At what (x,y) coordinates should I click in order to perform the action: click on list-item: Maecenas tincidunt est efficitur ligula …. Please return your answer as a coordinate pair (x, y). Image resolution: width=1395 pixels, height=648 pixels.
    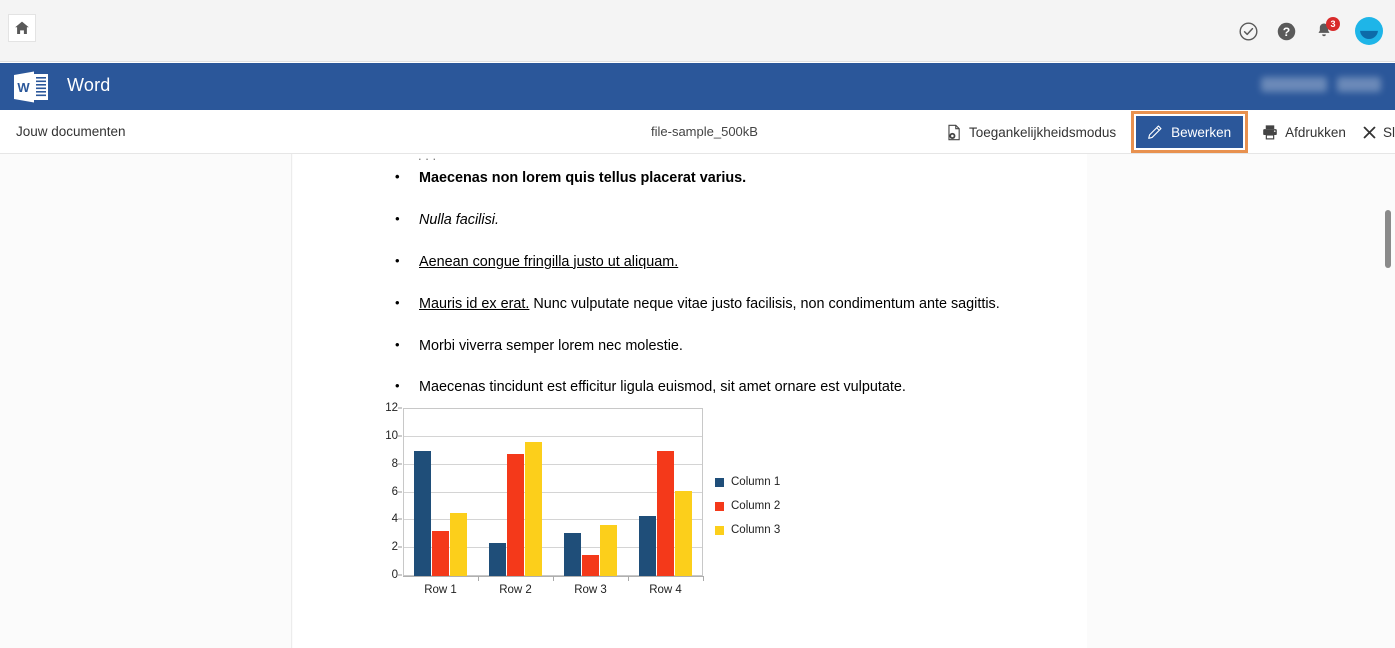
    Looking at the image, I should click on (690, 387).